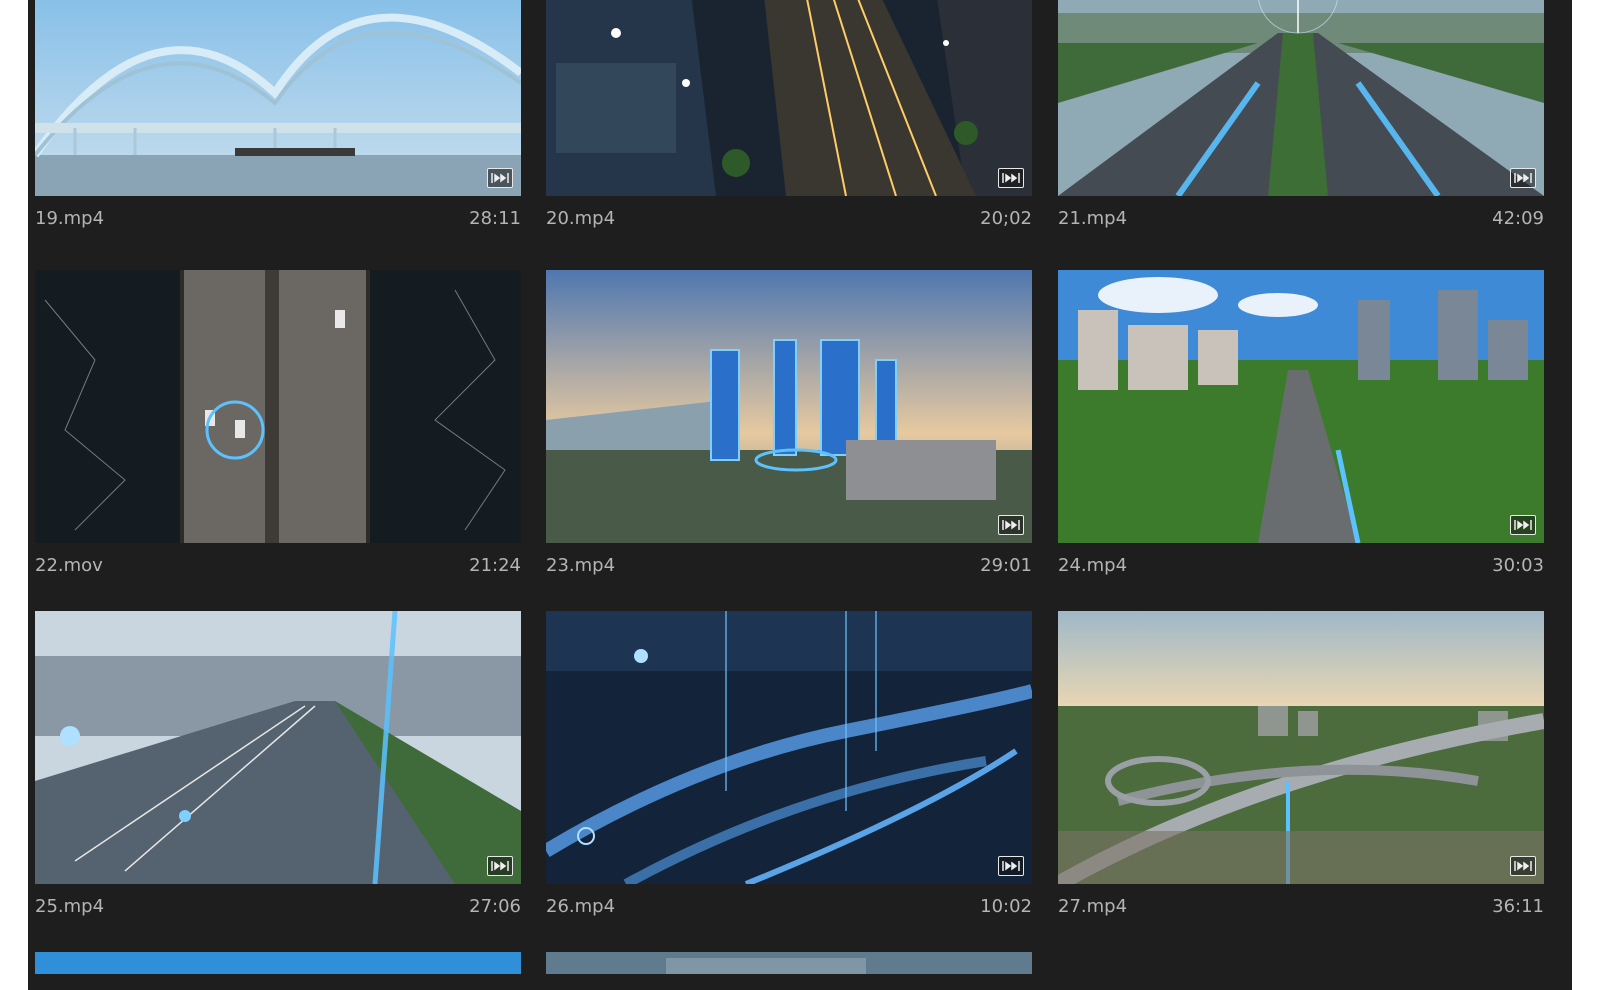 The image size is (1600, 990). I want to click on highway-tech-thumbnail-image, so click(1301, 98).